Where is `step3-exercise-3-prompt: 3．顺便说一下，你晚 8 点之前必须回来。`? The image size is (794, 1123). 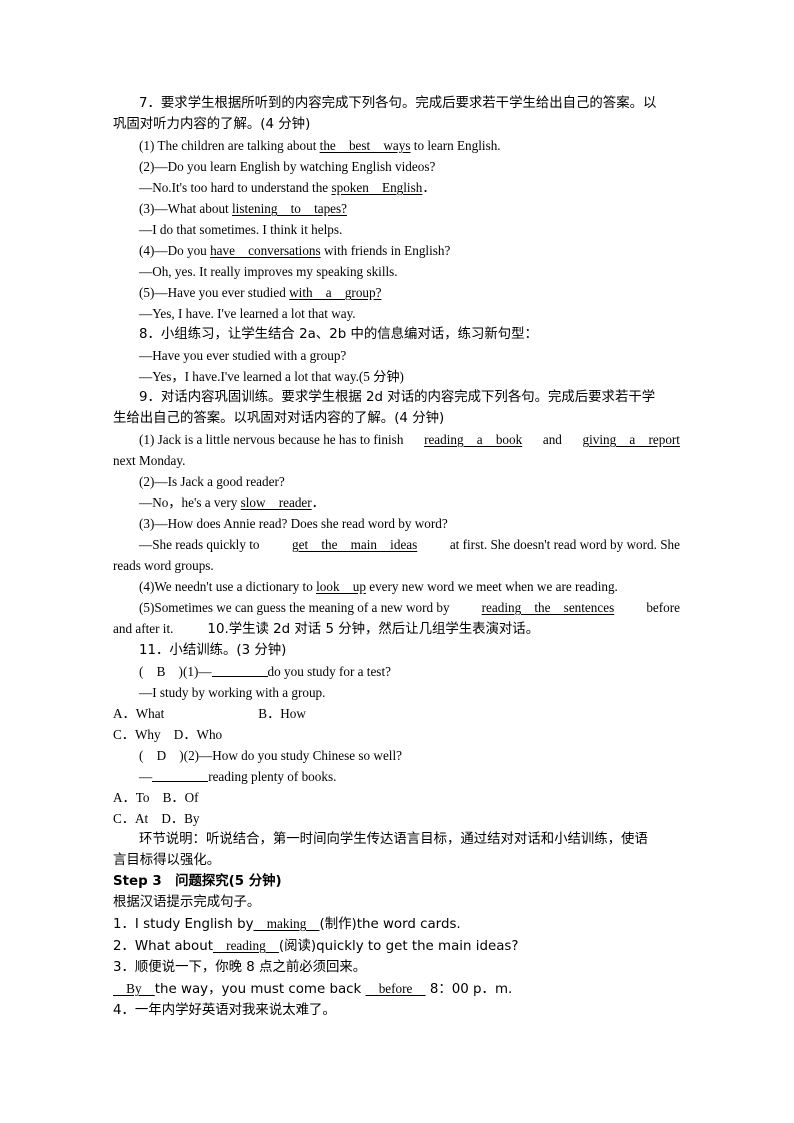
step3-exercise-3-prompt: 3．顺便说一下，你晚 8 点之前必须回来。 is located at coordinates (240, 967).